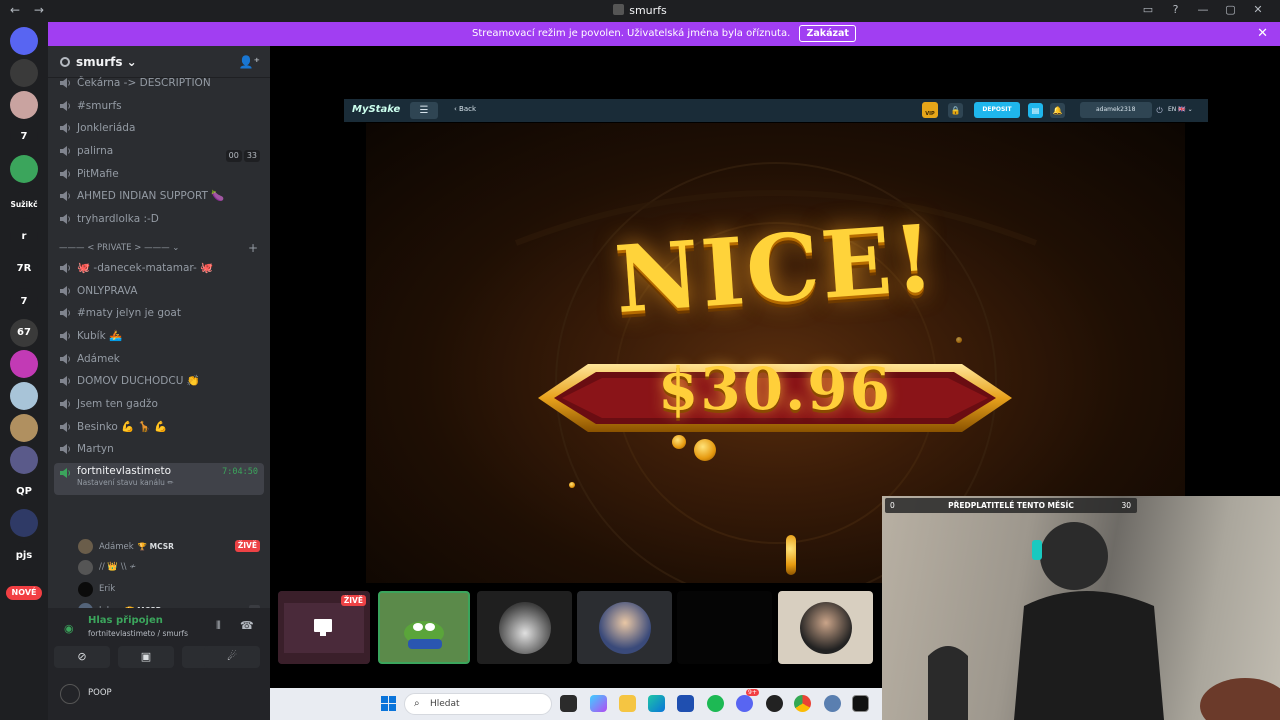  I want to click on voice-channel: Čekárna -> DESCRIPTION, so click(159, 83).